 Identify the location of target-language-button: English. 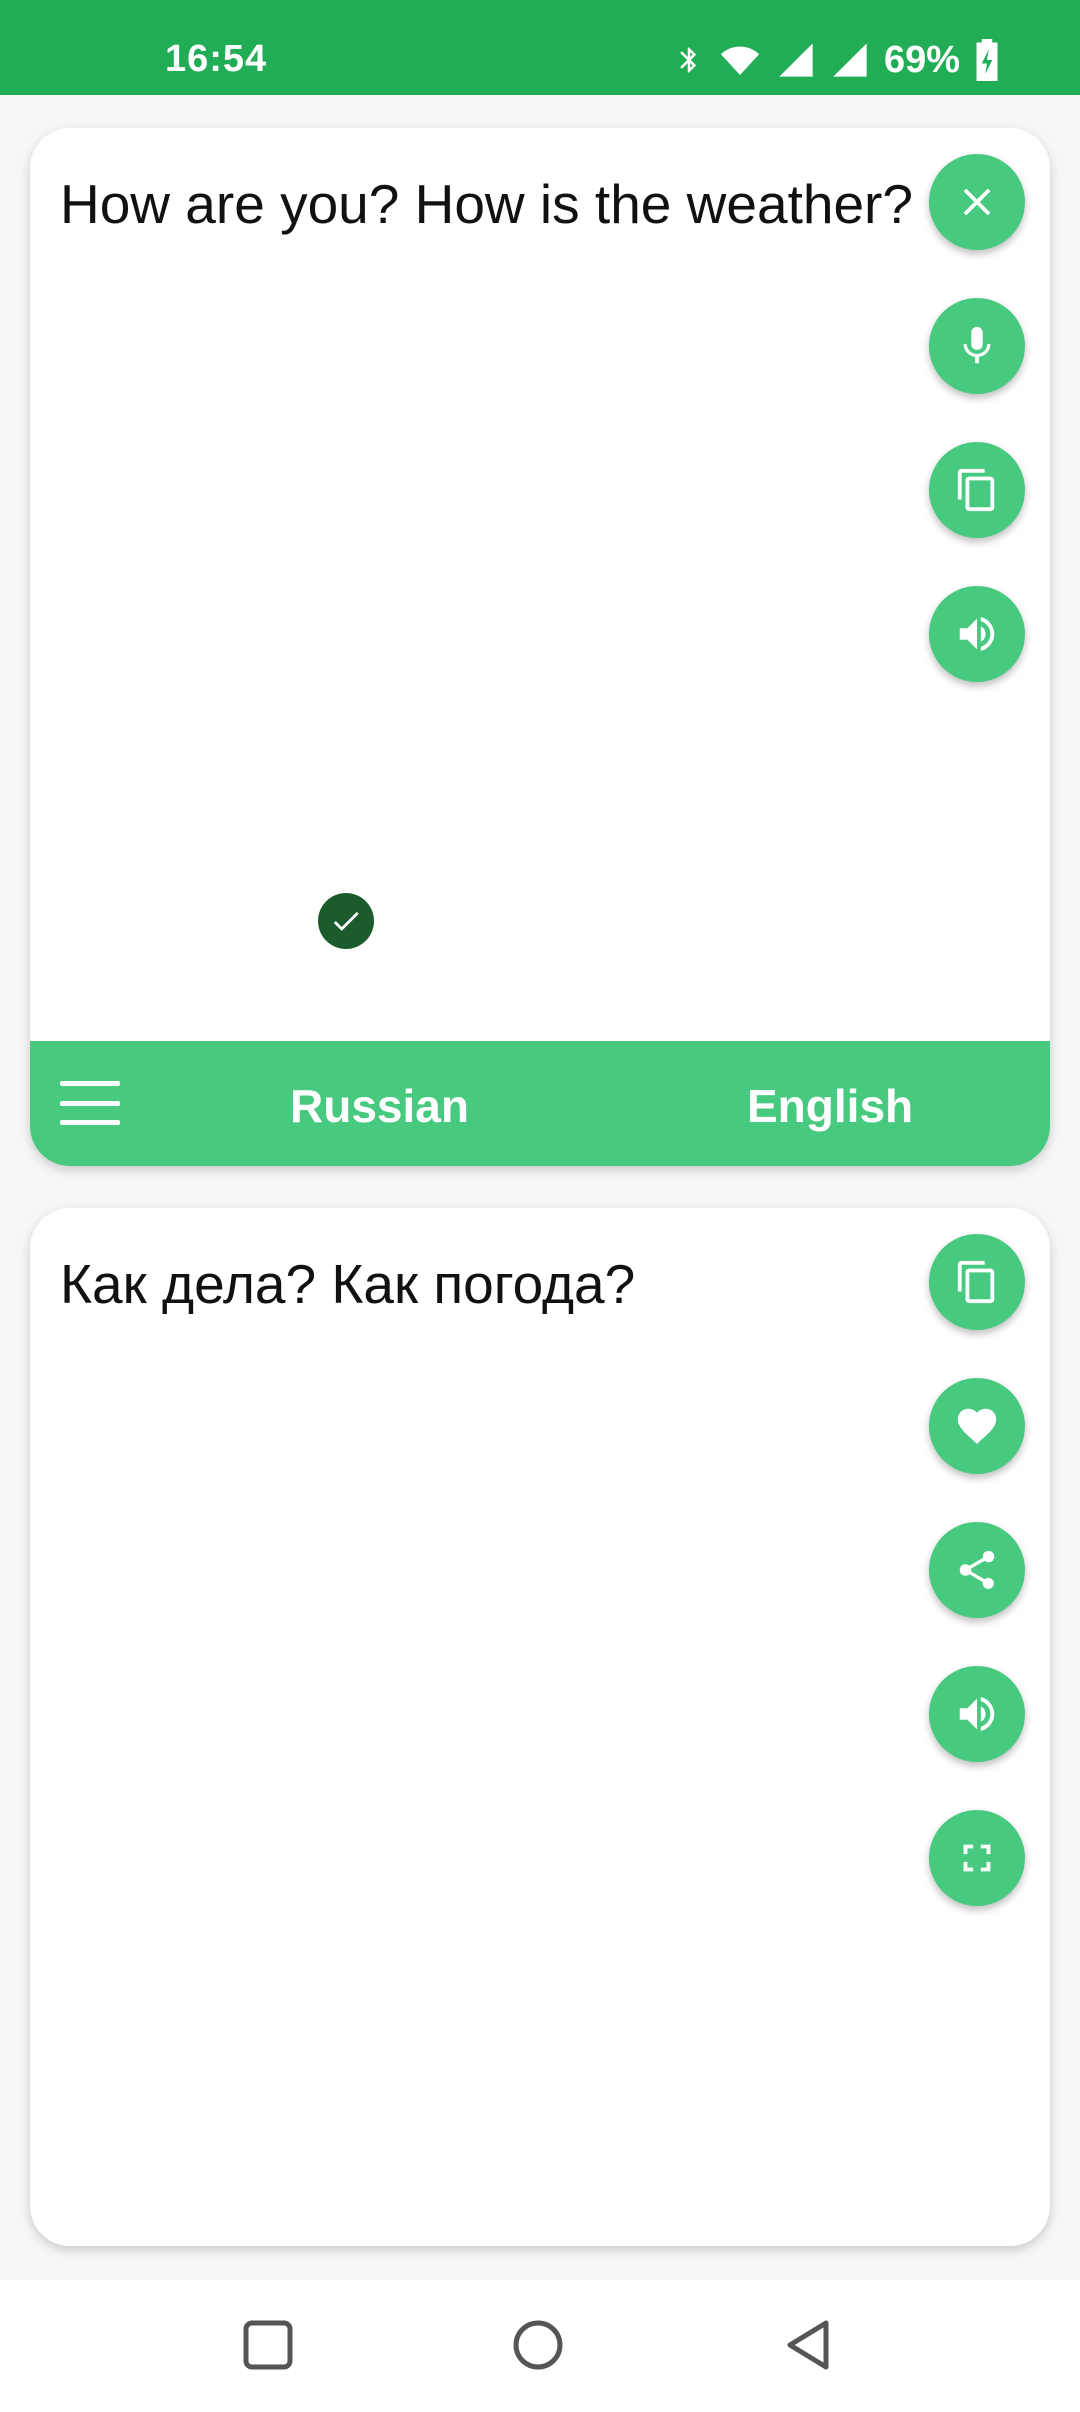
(830, 1106).